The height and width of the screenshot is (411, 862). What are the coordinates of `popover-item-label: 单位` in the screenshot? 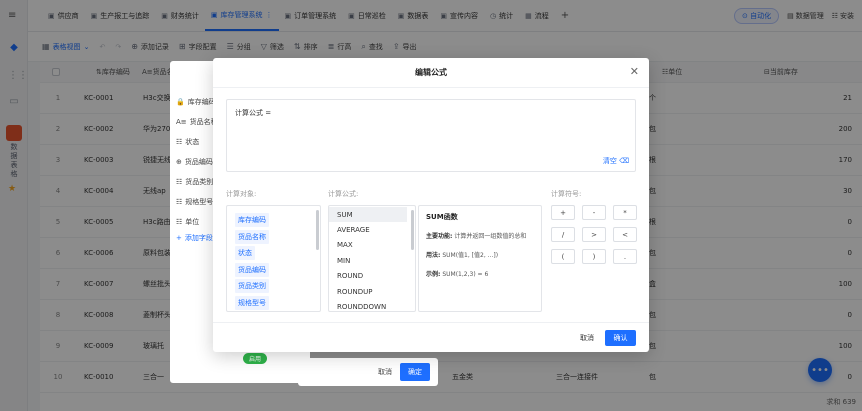 It's located at (192, 222).